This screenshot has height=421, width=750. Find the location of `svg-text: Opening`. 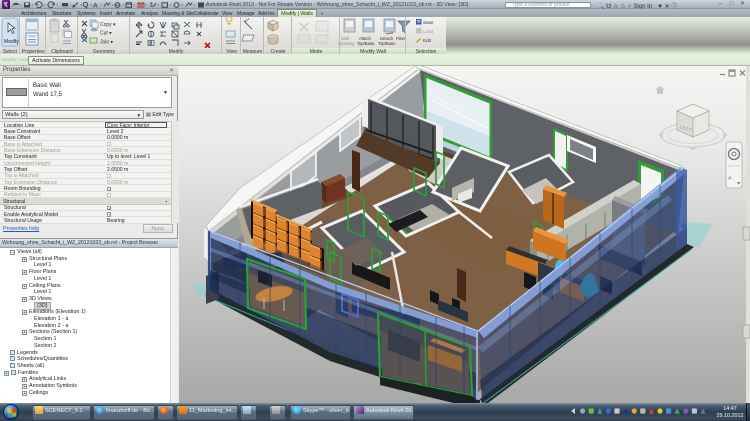

svg-text: Opening is located at coordinates (346, 43).